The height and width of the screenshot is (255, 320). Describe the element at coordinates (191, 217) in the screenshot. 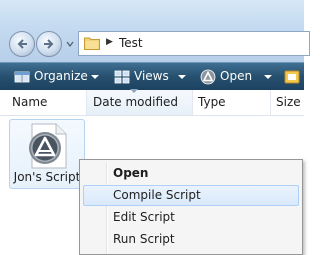

I see `menu-item-edit-script: Edit Script` at that location.